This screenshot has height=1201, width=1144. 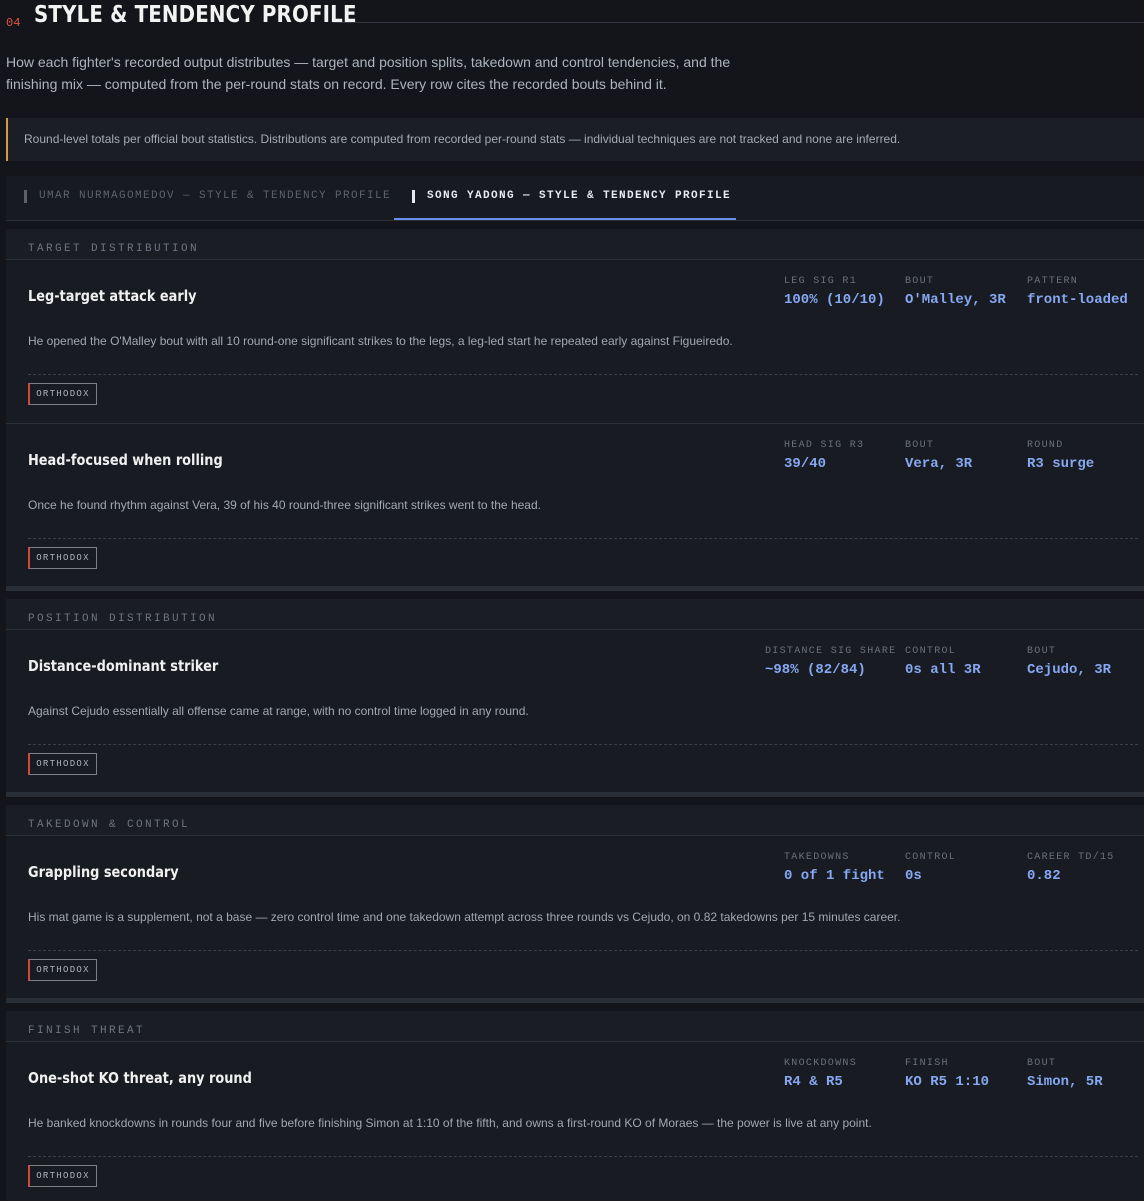 I want to click on card-title: Leg-target attack early, so click(x=112, y=296).